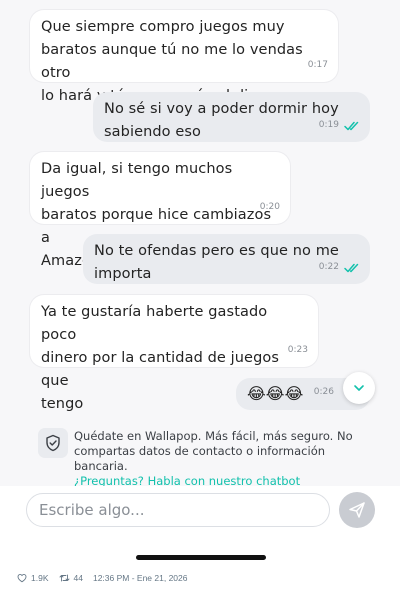  I want to click on message-meta: 0:23, so click(298, 350).